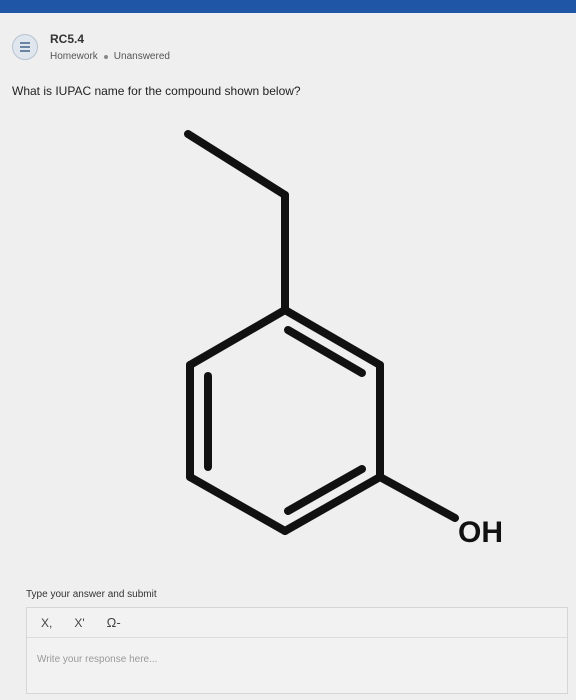  What do you see at coordinates (480, 532) in the screenshot?
I see `oh-label: OH` at bounding box center [480, 532].